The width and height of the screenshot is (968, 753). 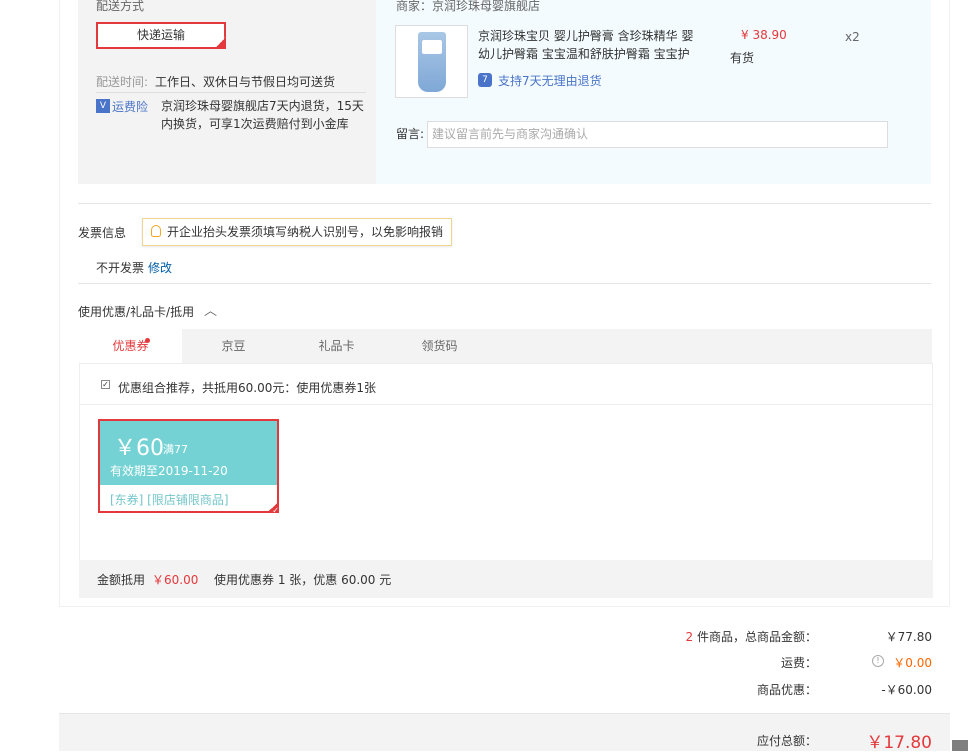 What do you see at coordinates (584, 53) in the screenshot?
I see `product-title-line2: 幼儿护臀霜 宝宝温和舒肤护臀霜 宝宝护` at bounding box center [584, 53].